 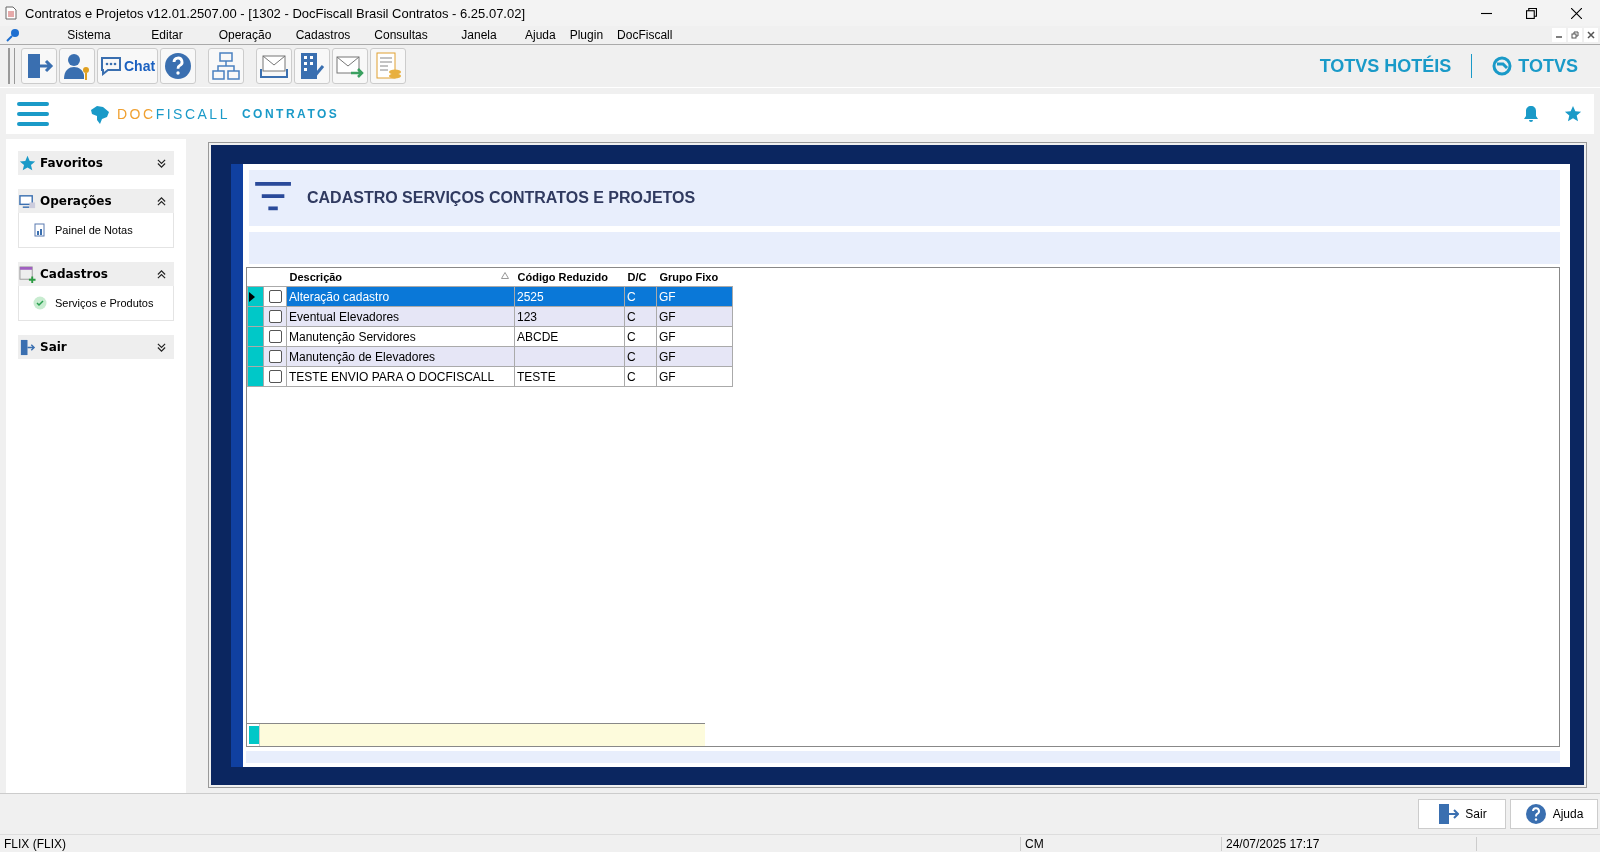 I want to click on mail-tray-button, so click(x=274, y=66).